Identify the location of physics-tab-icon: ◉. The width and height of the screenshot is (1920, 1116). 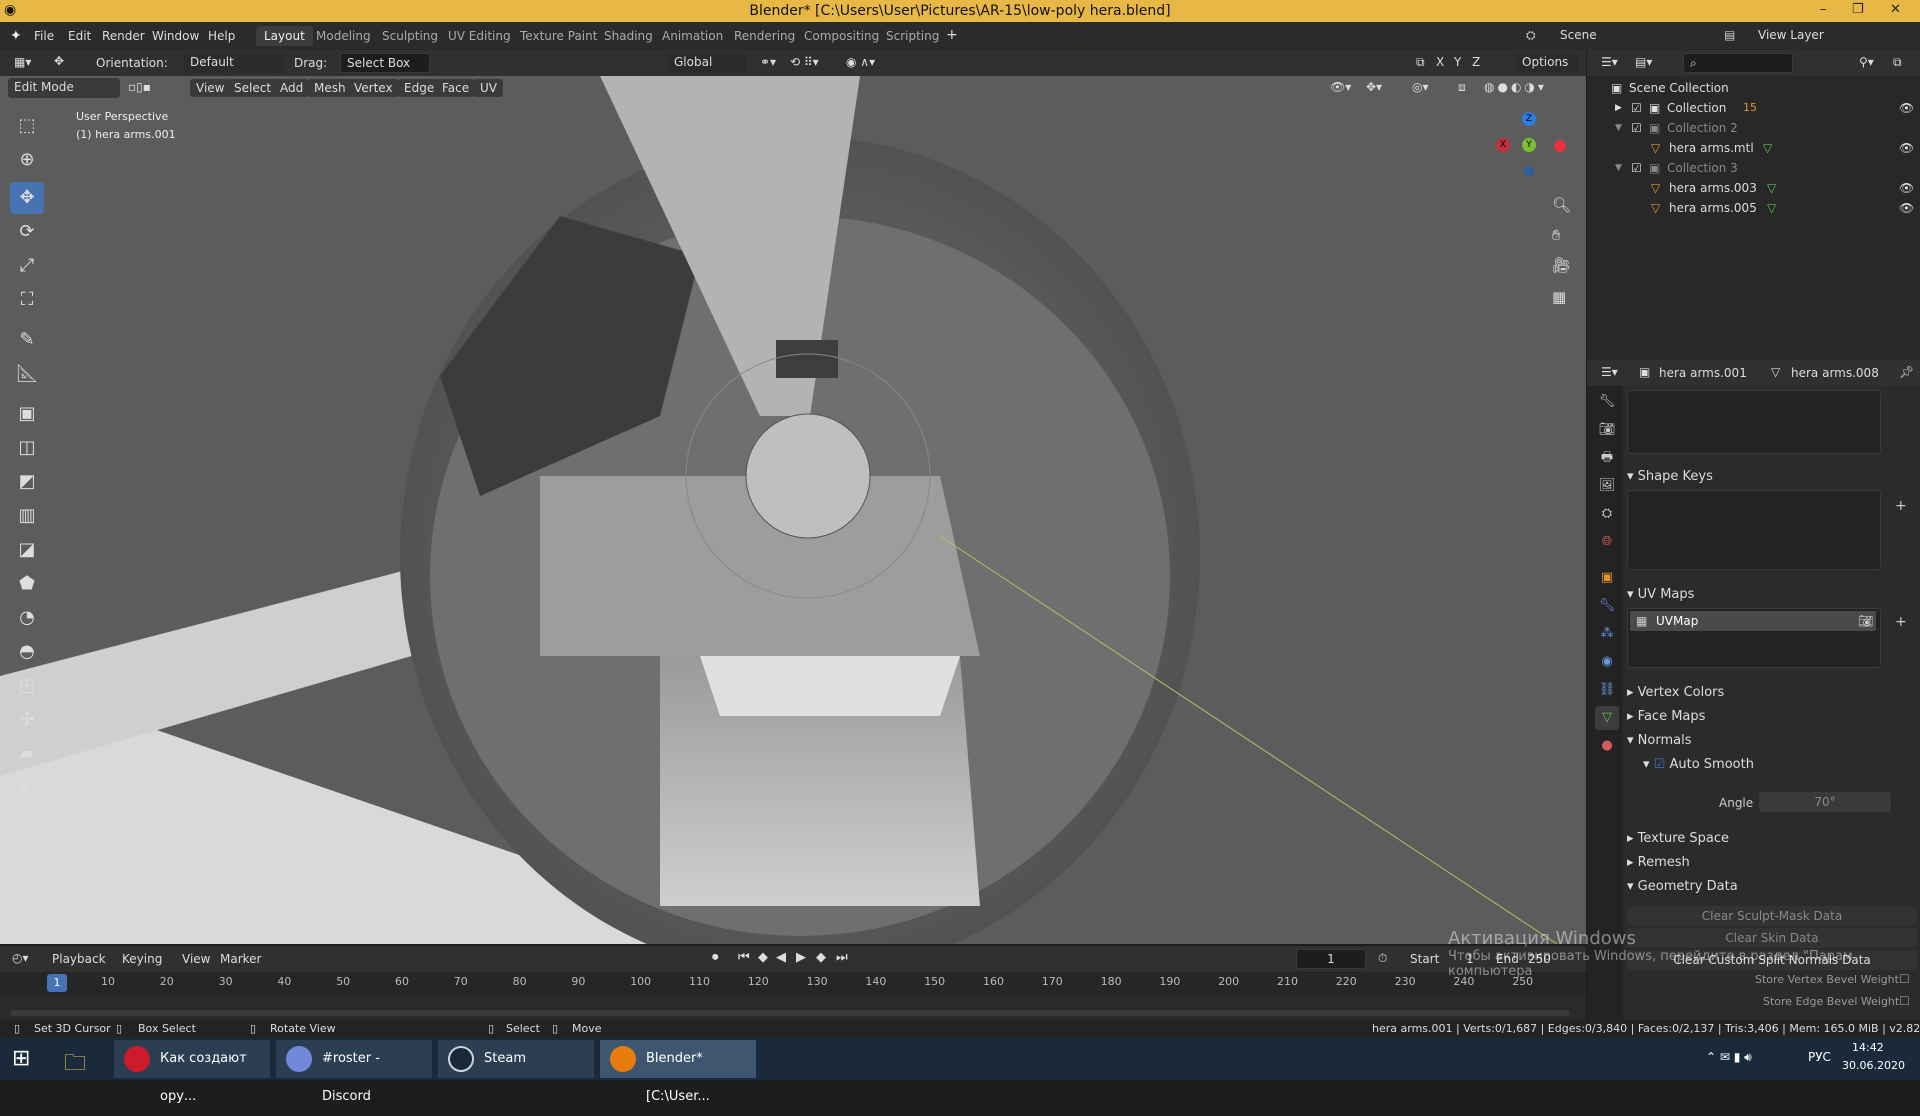
(1607, 662).